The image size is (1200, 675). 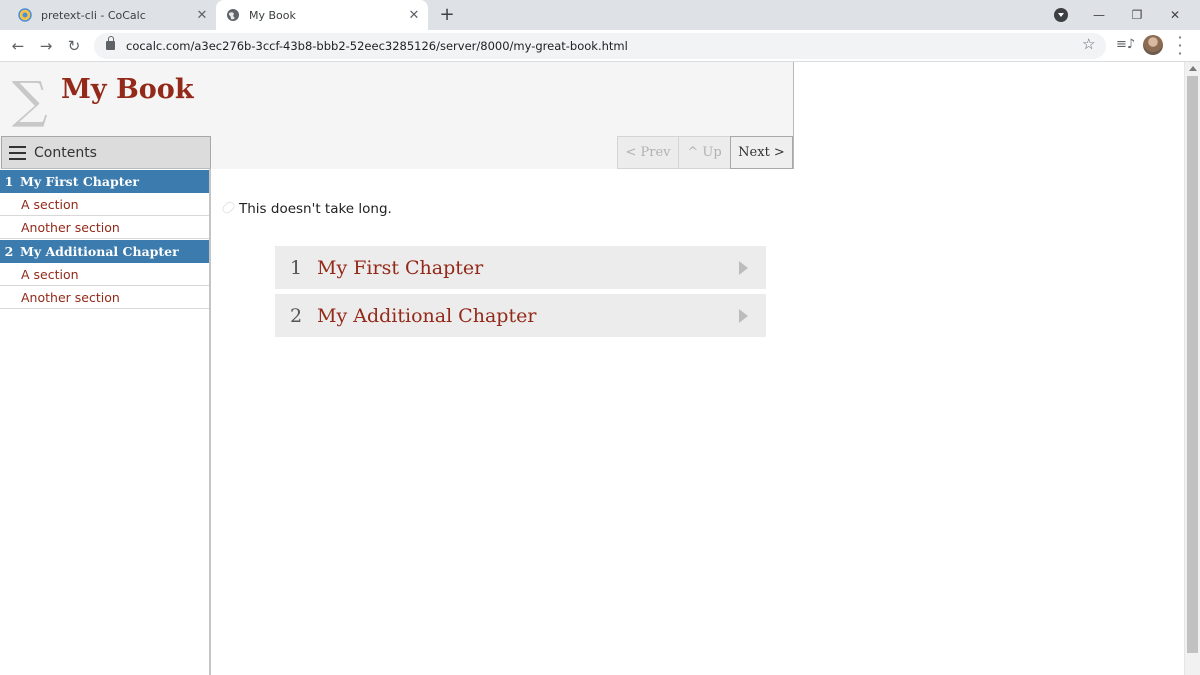 I want to click on sidebar-chapter-1: 1 My First Chapter, so click(x=104, y=181).